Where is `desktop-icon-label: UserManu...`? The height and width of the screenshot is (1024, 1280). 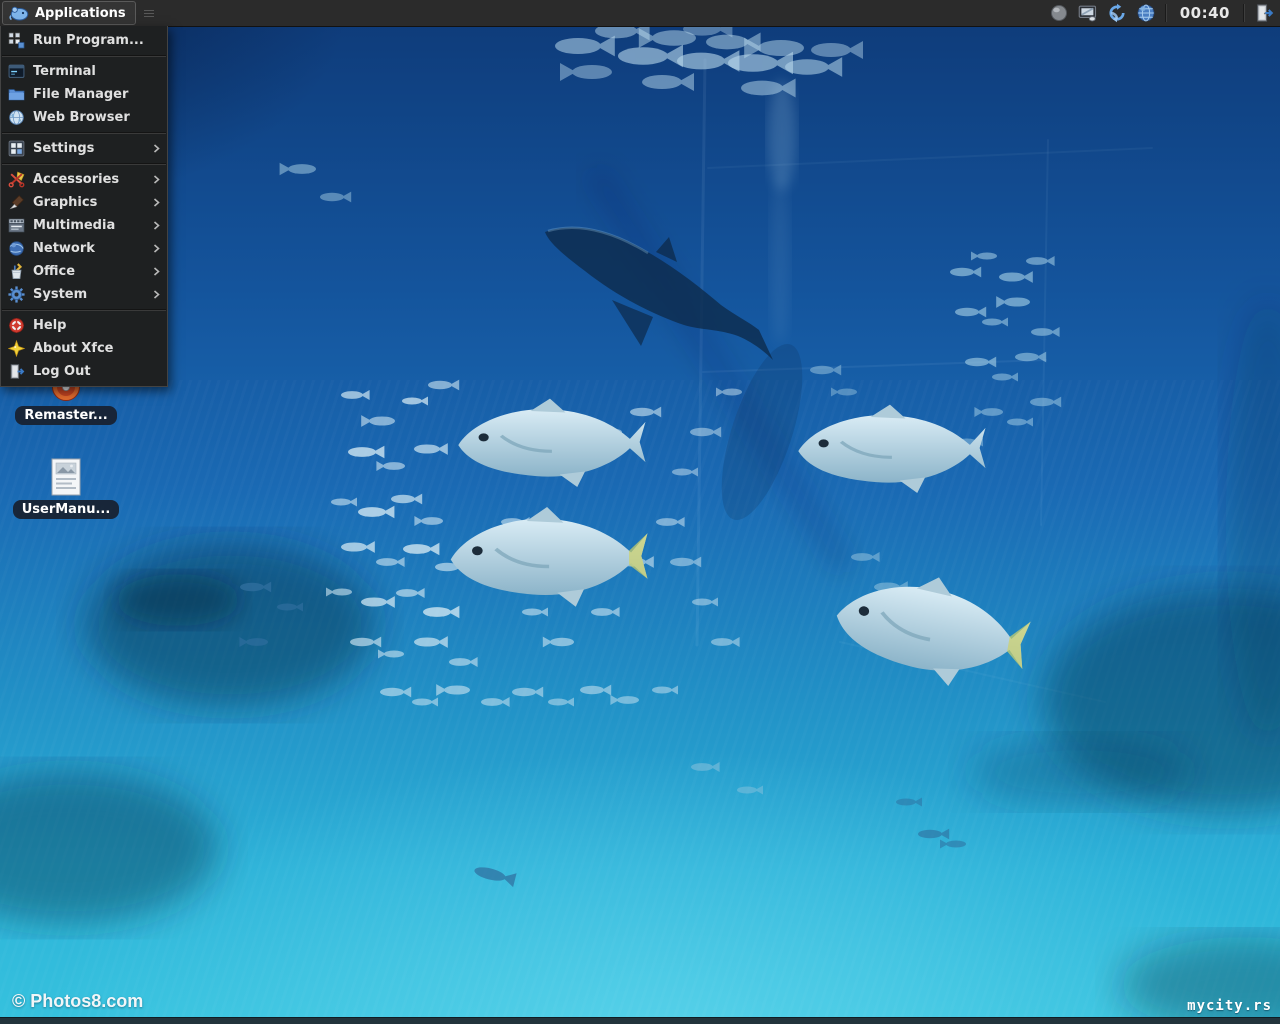
desktop-icon-label: UserManu... is located at coordinates (66, 509).